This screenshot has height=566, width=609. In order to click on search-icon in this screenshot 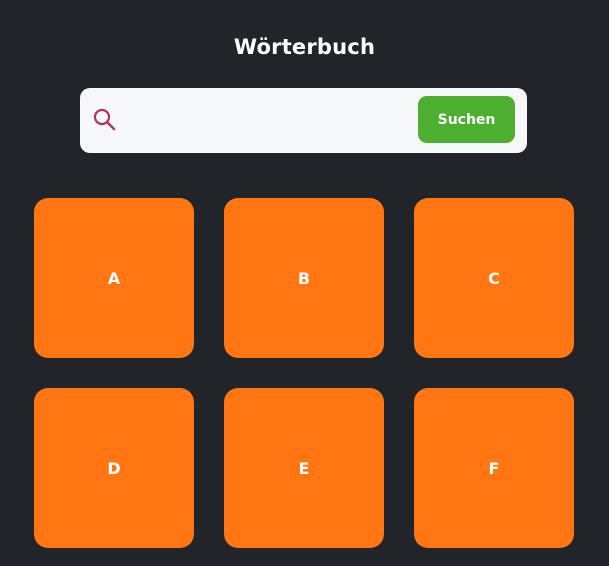, I will do `click(104, 119)`.